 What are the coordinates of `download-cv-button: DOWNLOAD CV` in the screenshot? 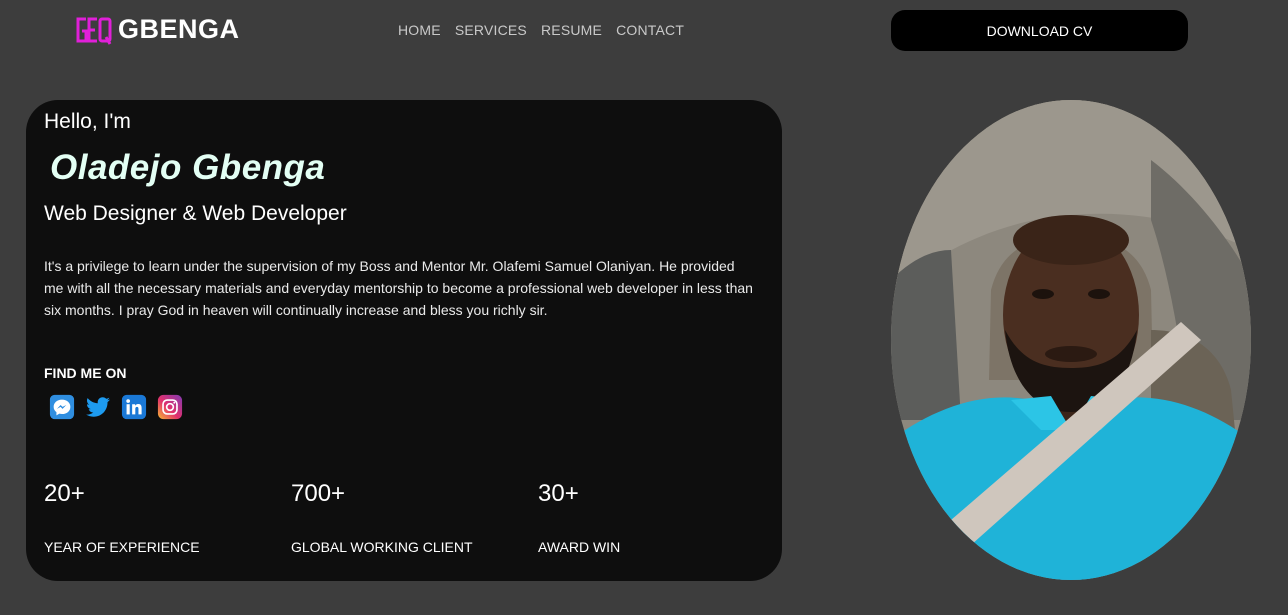 It's located at (1039, 30).